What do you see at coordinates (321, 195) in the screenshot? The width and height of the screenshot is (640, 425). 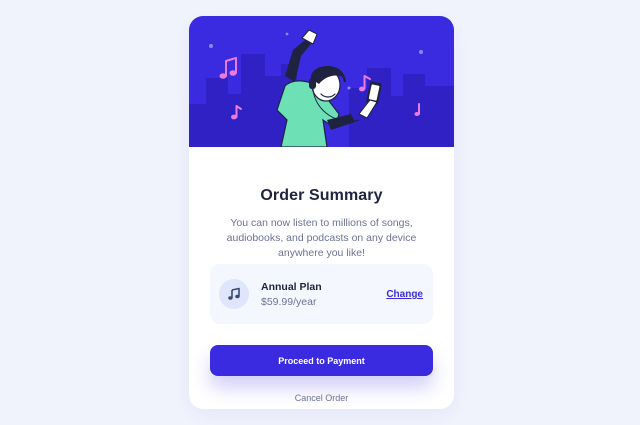 I see `page-title: Order Summary` at bounding box center [321, 195].